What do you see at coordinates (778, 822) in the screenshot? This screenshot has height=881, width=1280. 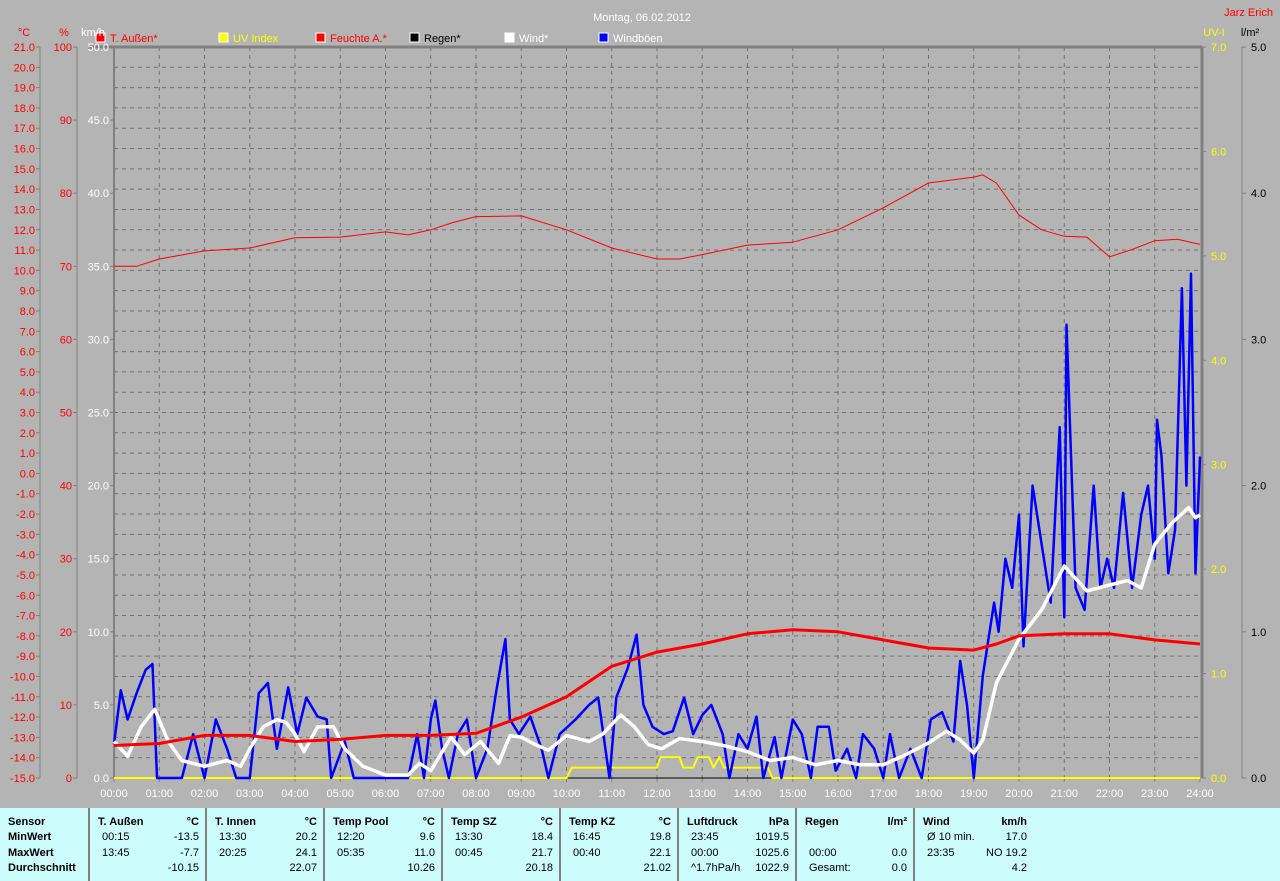 I see `column-unit: hPa` at bounding box center [778, 822].